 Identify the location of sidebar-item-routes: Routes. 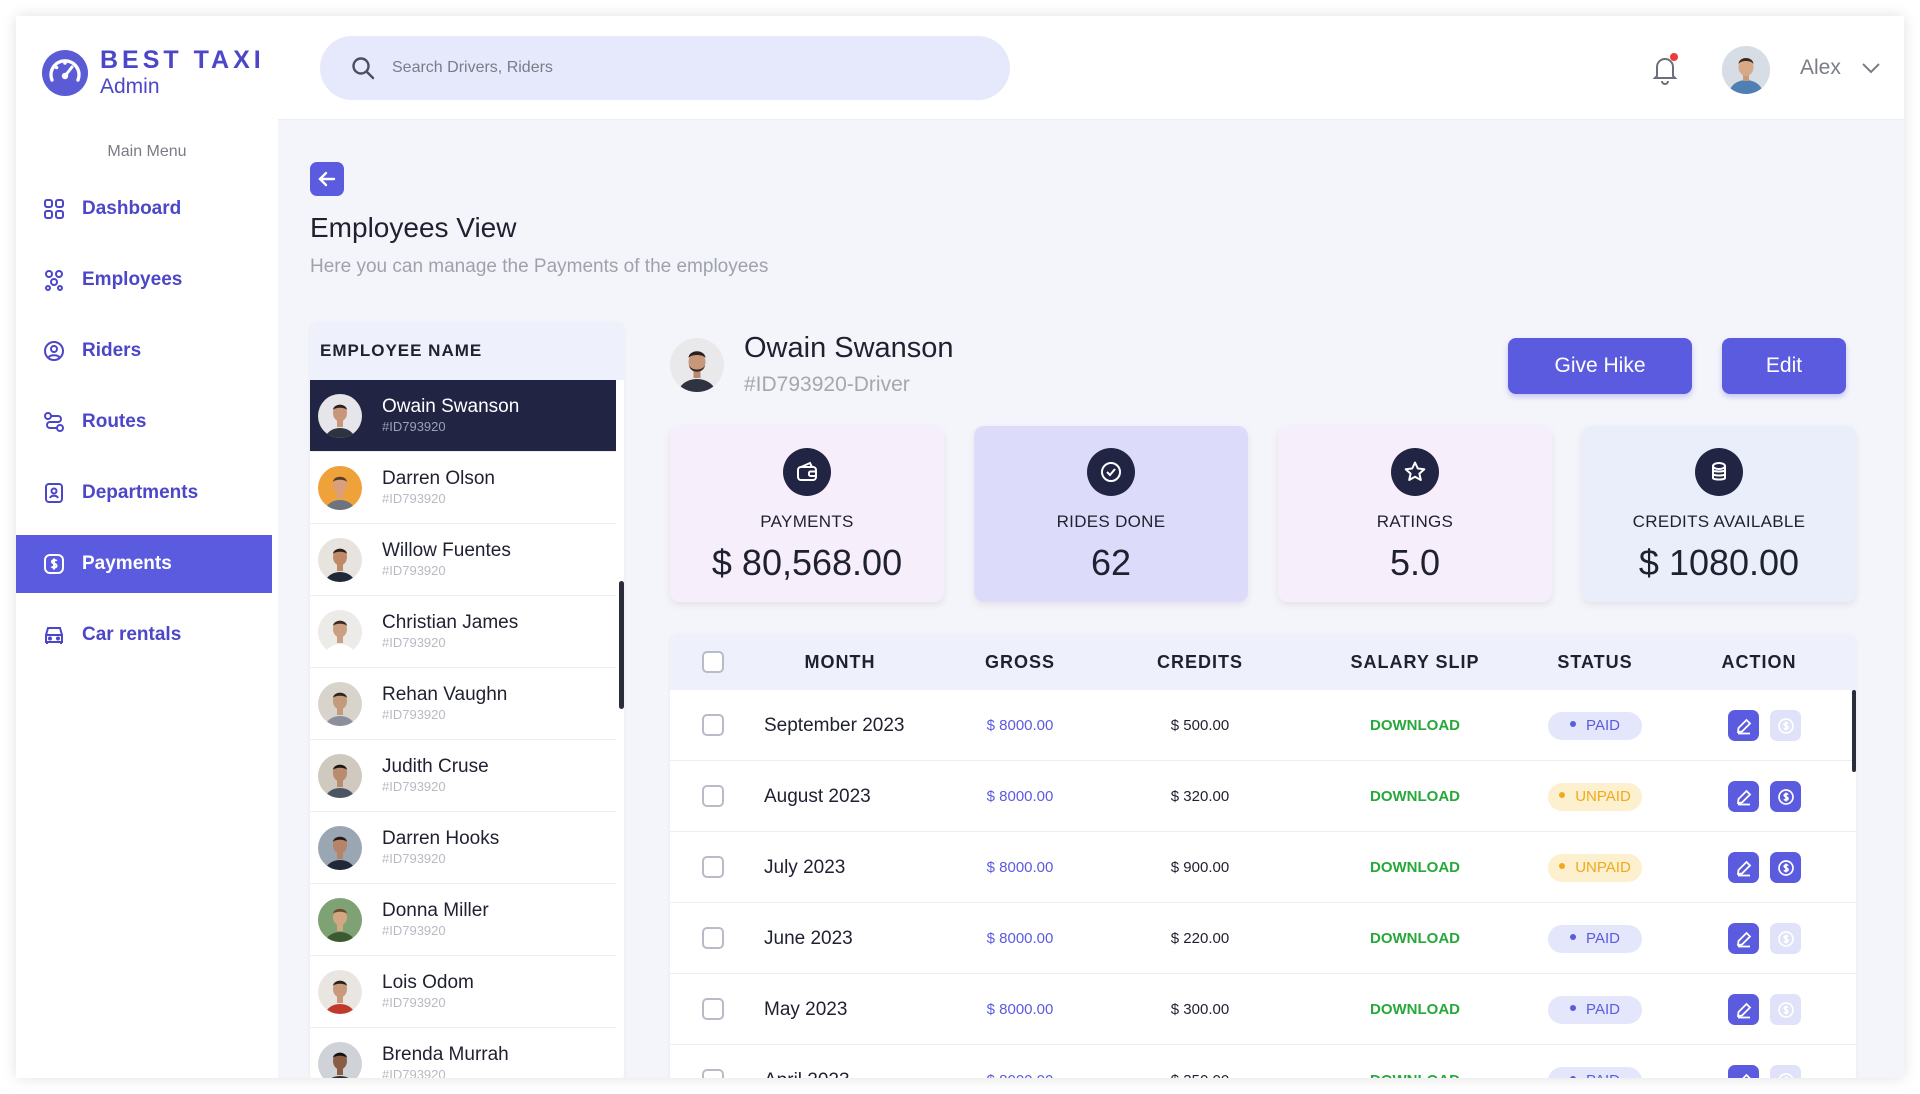
(147, 422).